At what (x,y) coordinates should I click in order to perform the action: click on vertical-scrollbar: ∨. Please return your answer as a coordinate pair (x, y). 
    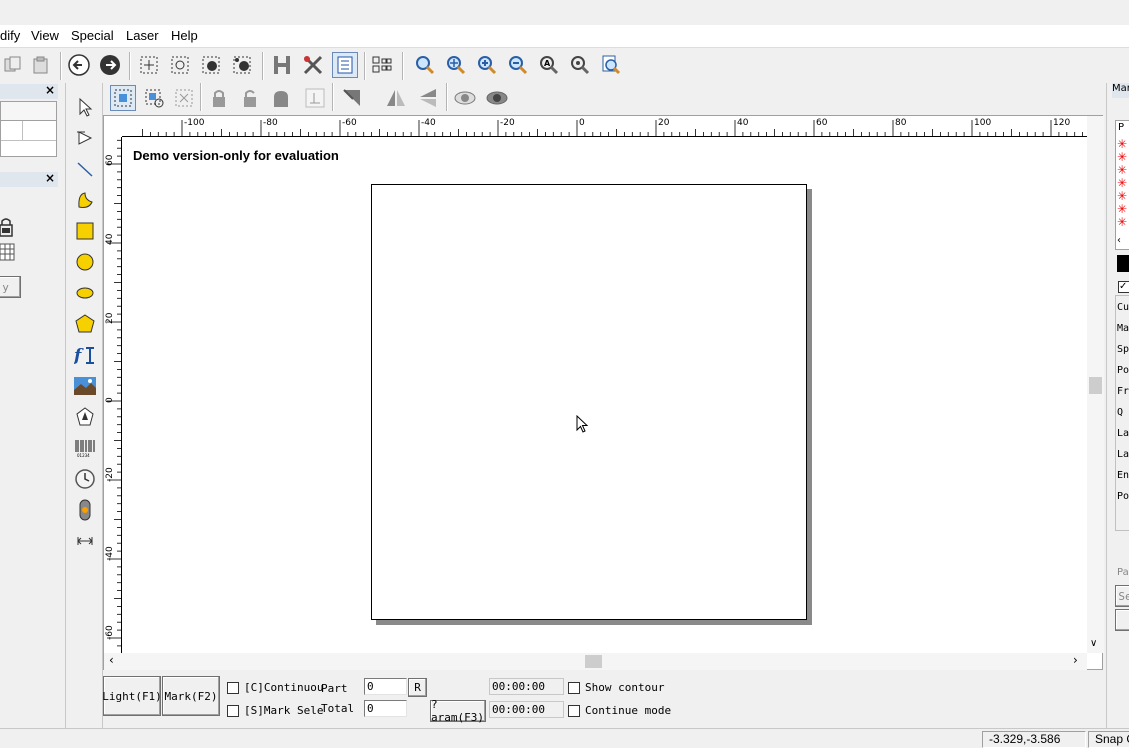
    Looking at the image, I should click on (1095, 384).